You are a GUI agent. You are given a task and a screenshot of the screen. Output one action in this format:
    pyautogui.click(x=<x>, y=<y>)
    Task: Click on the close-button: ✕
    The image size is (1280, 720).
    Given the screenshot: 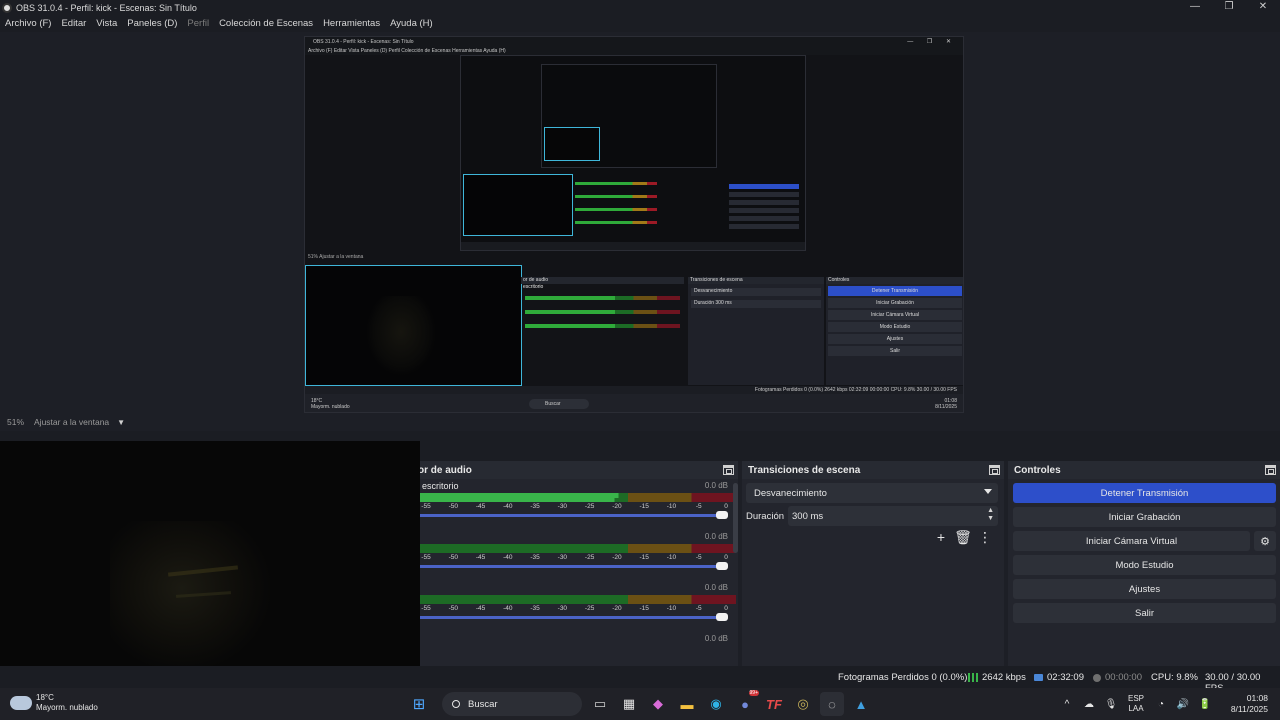 What is the action you would take?
    pyautogui.click(x=1263, y=7)
    